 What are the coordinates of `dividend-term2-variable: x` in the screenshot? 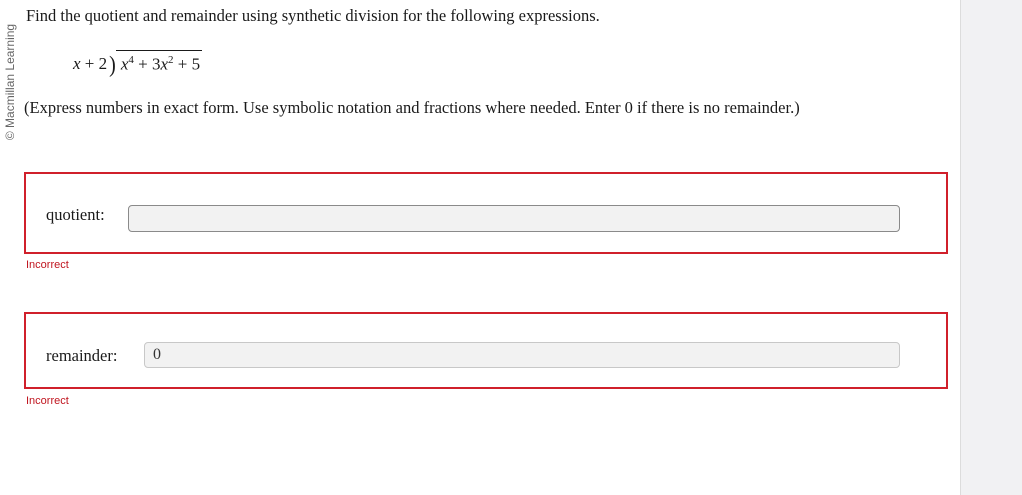 It's located at (164, 64).